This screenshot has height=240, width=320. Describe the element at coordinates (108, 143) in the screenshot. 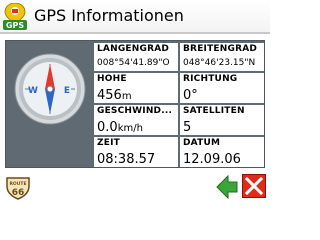

I see `time-label: ZEIT` at that location.